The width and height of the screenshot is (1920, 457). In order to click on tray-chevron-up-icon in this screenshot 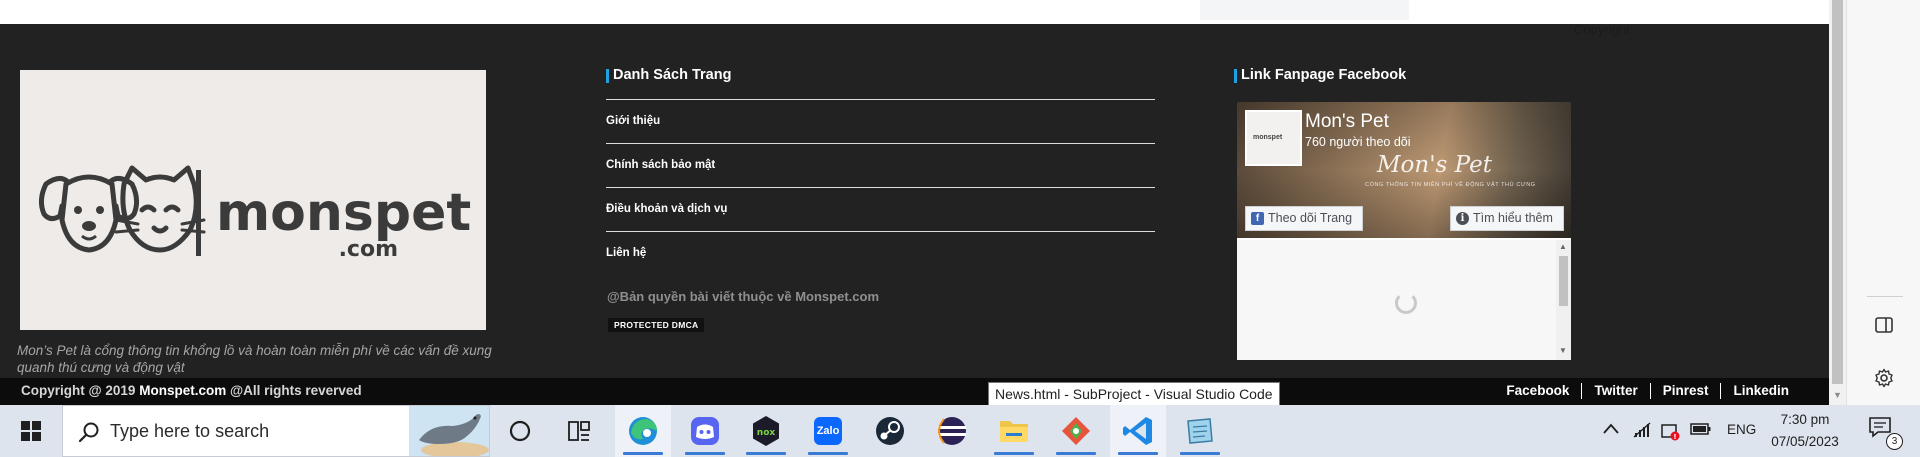, I will do `click(1611, 431)`.